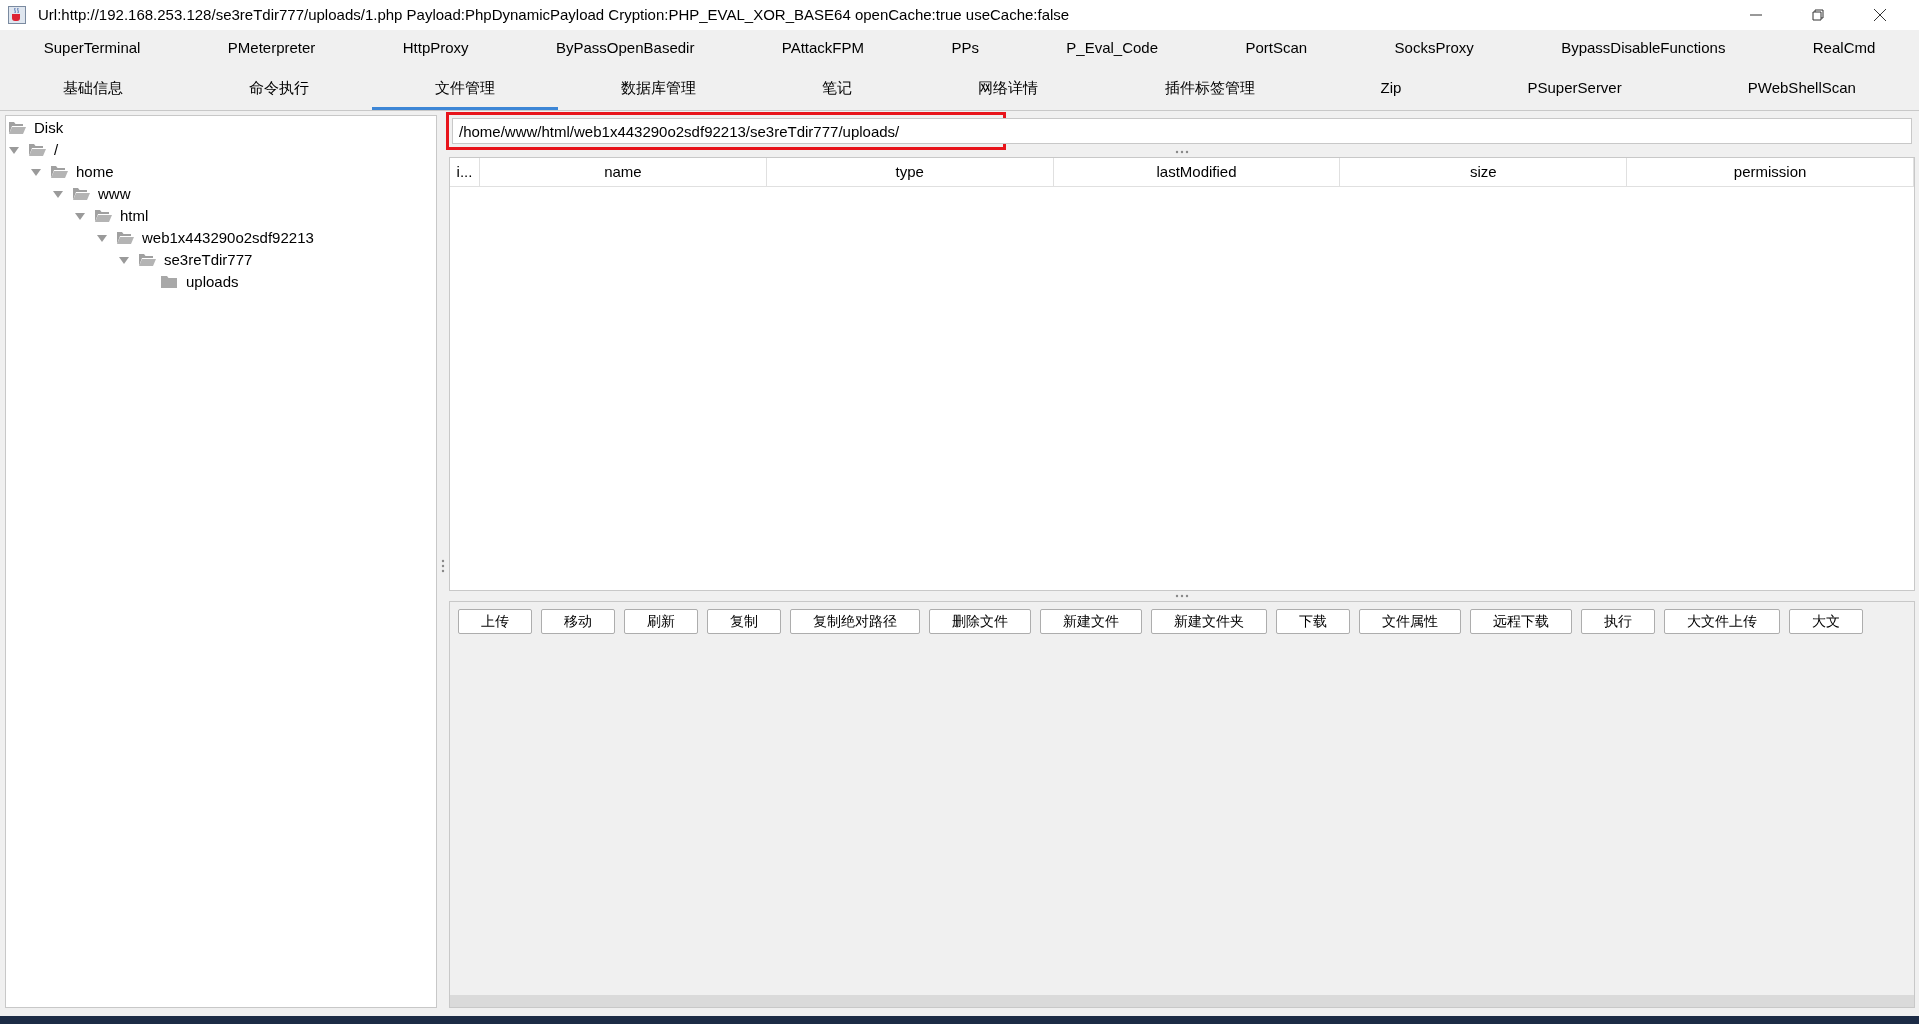  What do you see at coordinates (17, 15) in the screenshot?
I see `coffee-cup-icon` at bounding box center [17, 15].